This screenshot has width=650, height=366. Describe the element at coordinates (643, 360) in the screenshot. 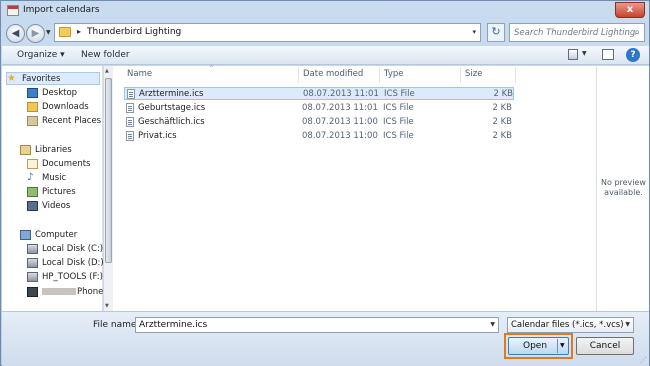

I see `resize-grip-icon: ⋰` at that location.